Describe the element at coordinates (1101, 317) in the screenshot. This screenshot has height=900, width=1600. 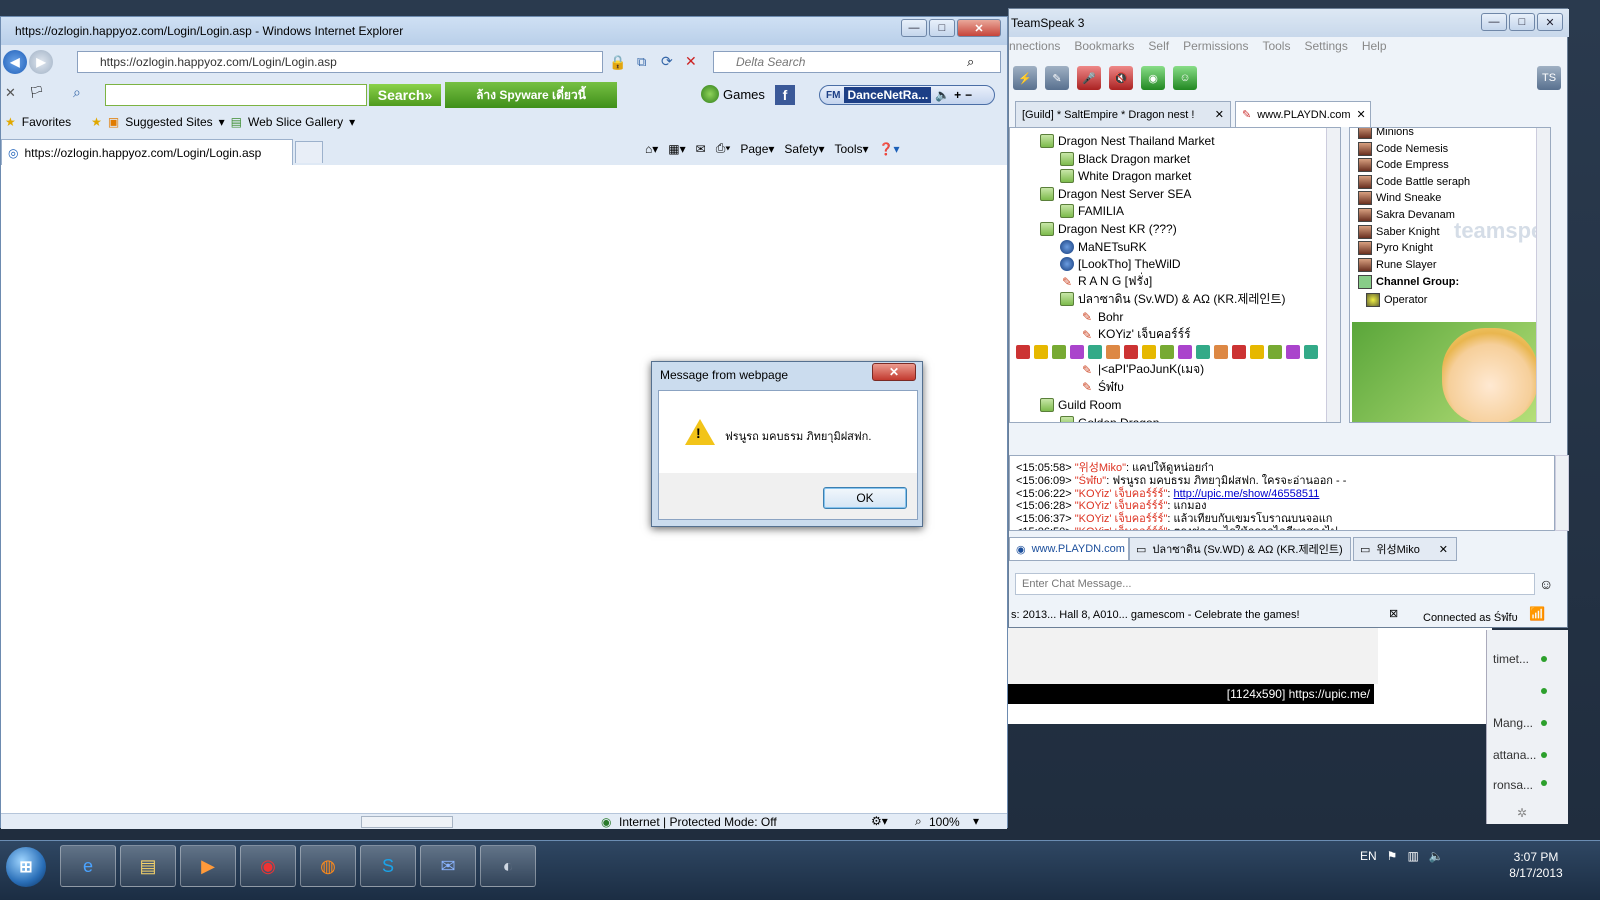
I see `tree-item: ✎ Bohr` at that location.